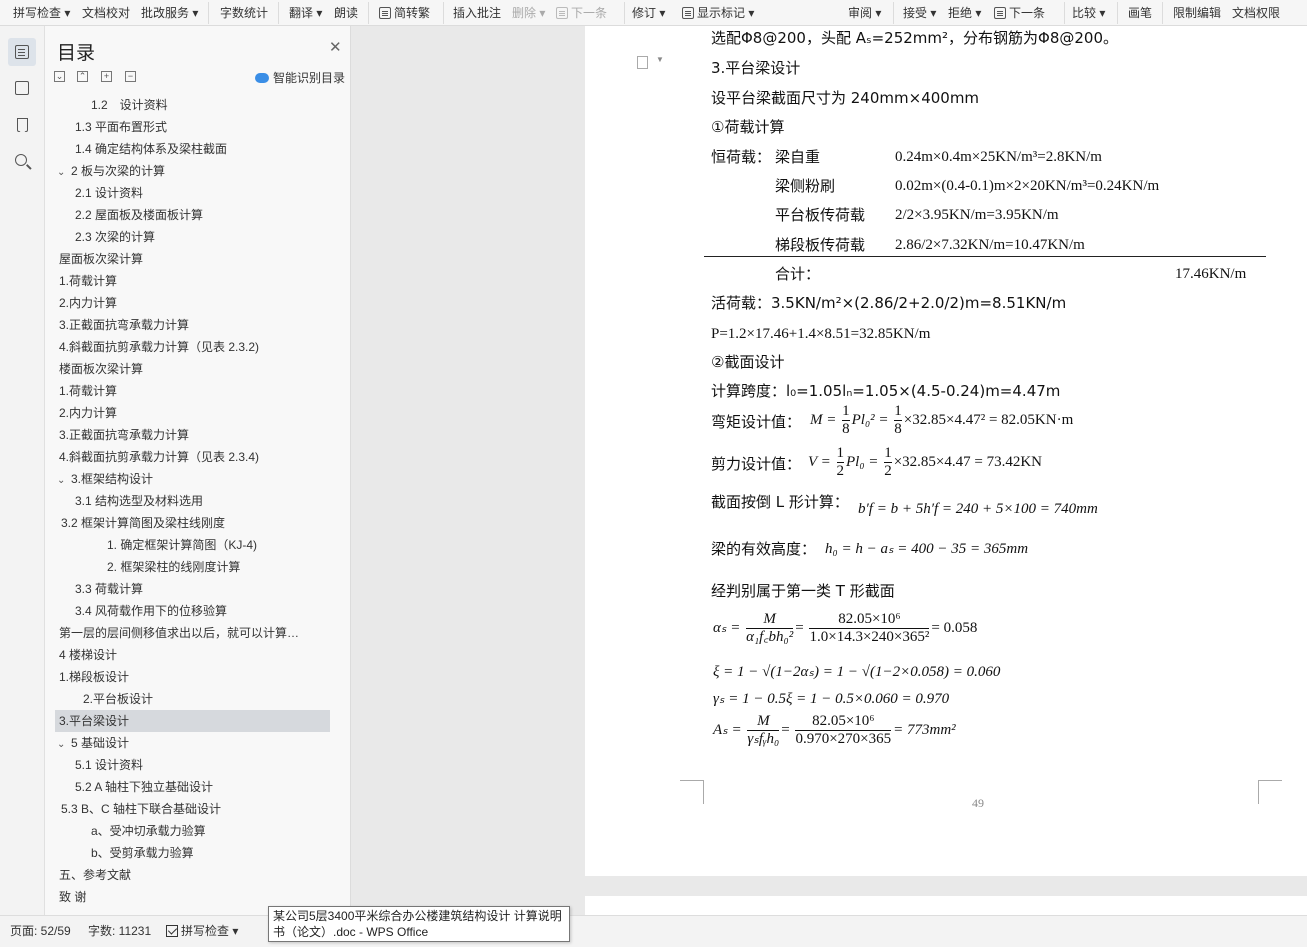  What do you see at coordinates (192, 171) in the screenshot?
I see `toc-item: ⌄ 2 板与次梁的计算` at bounding box center [192, 171].